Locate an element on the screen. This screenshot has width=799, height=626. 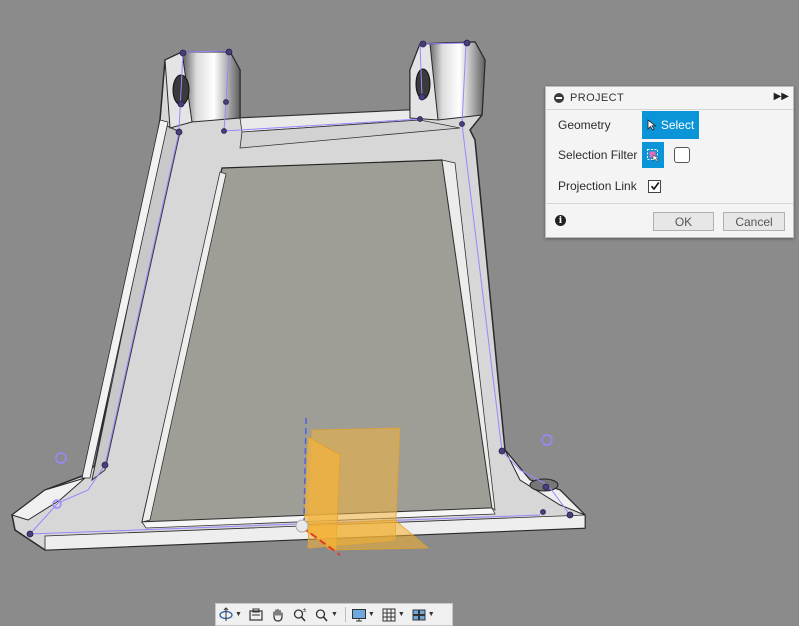
select-button-label: Select is located at coordinates (677, 125).